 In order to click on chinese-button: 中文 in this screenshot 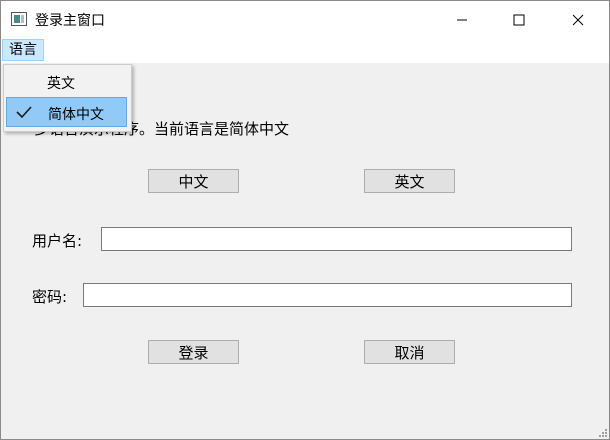, I will do `click(193, 181)`.